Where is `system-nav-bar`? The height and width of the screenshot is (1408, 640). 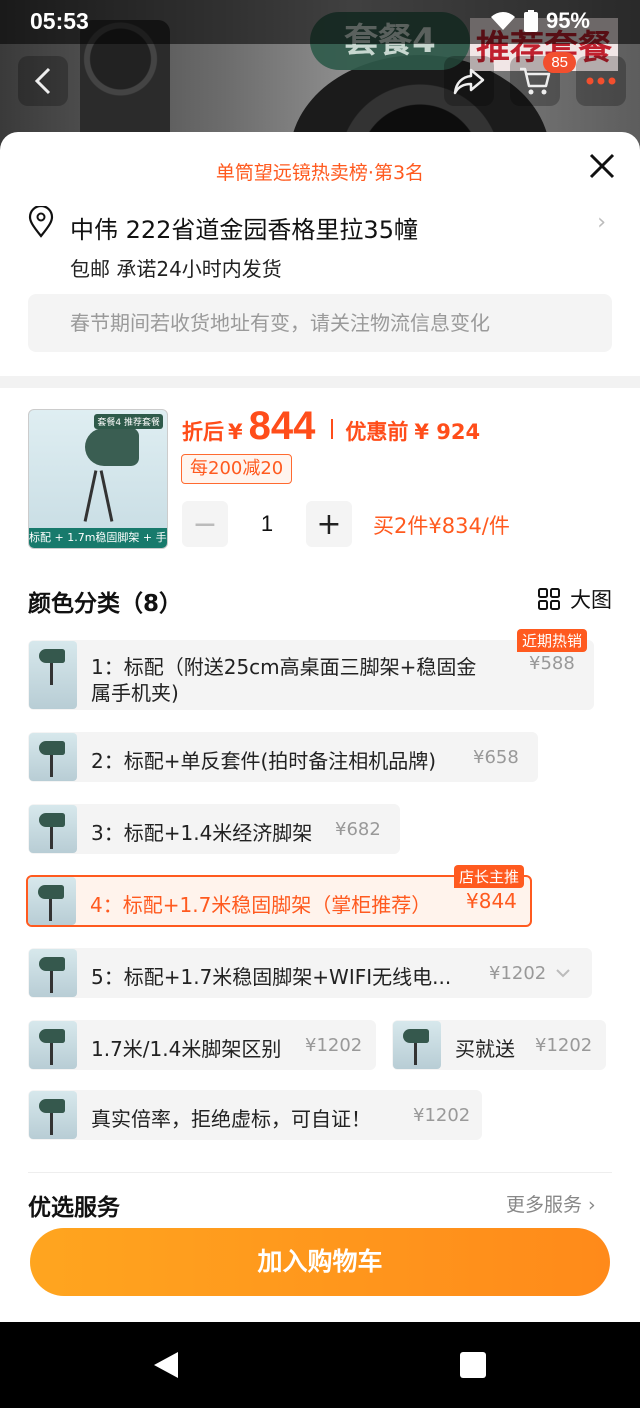
system-nav-bar is located at coordinates (320, 1365).